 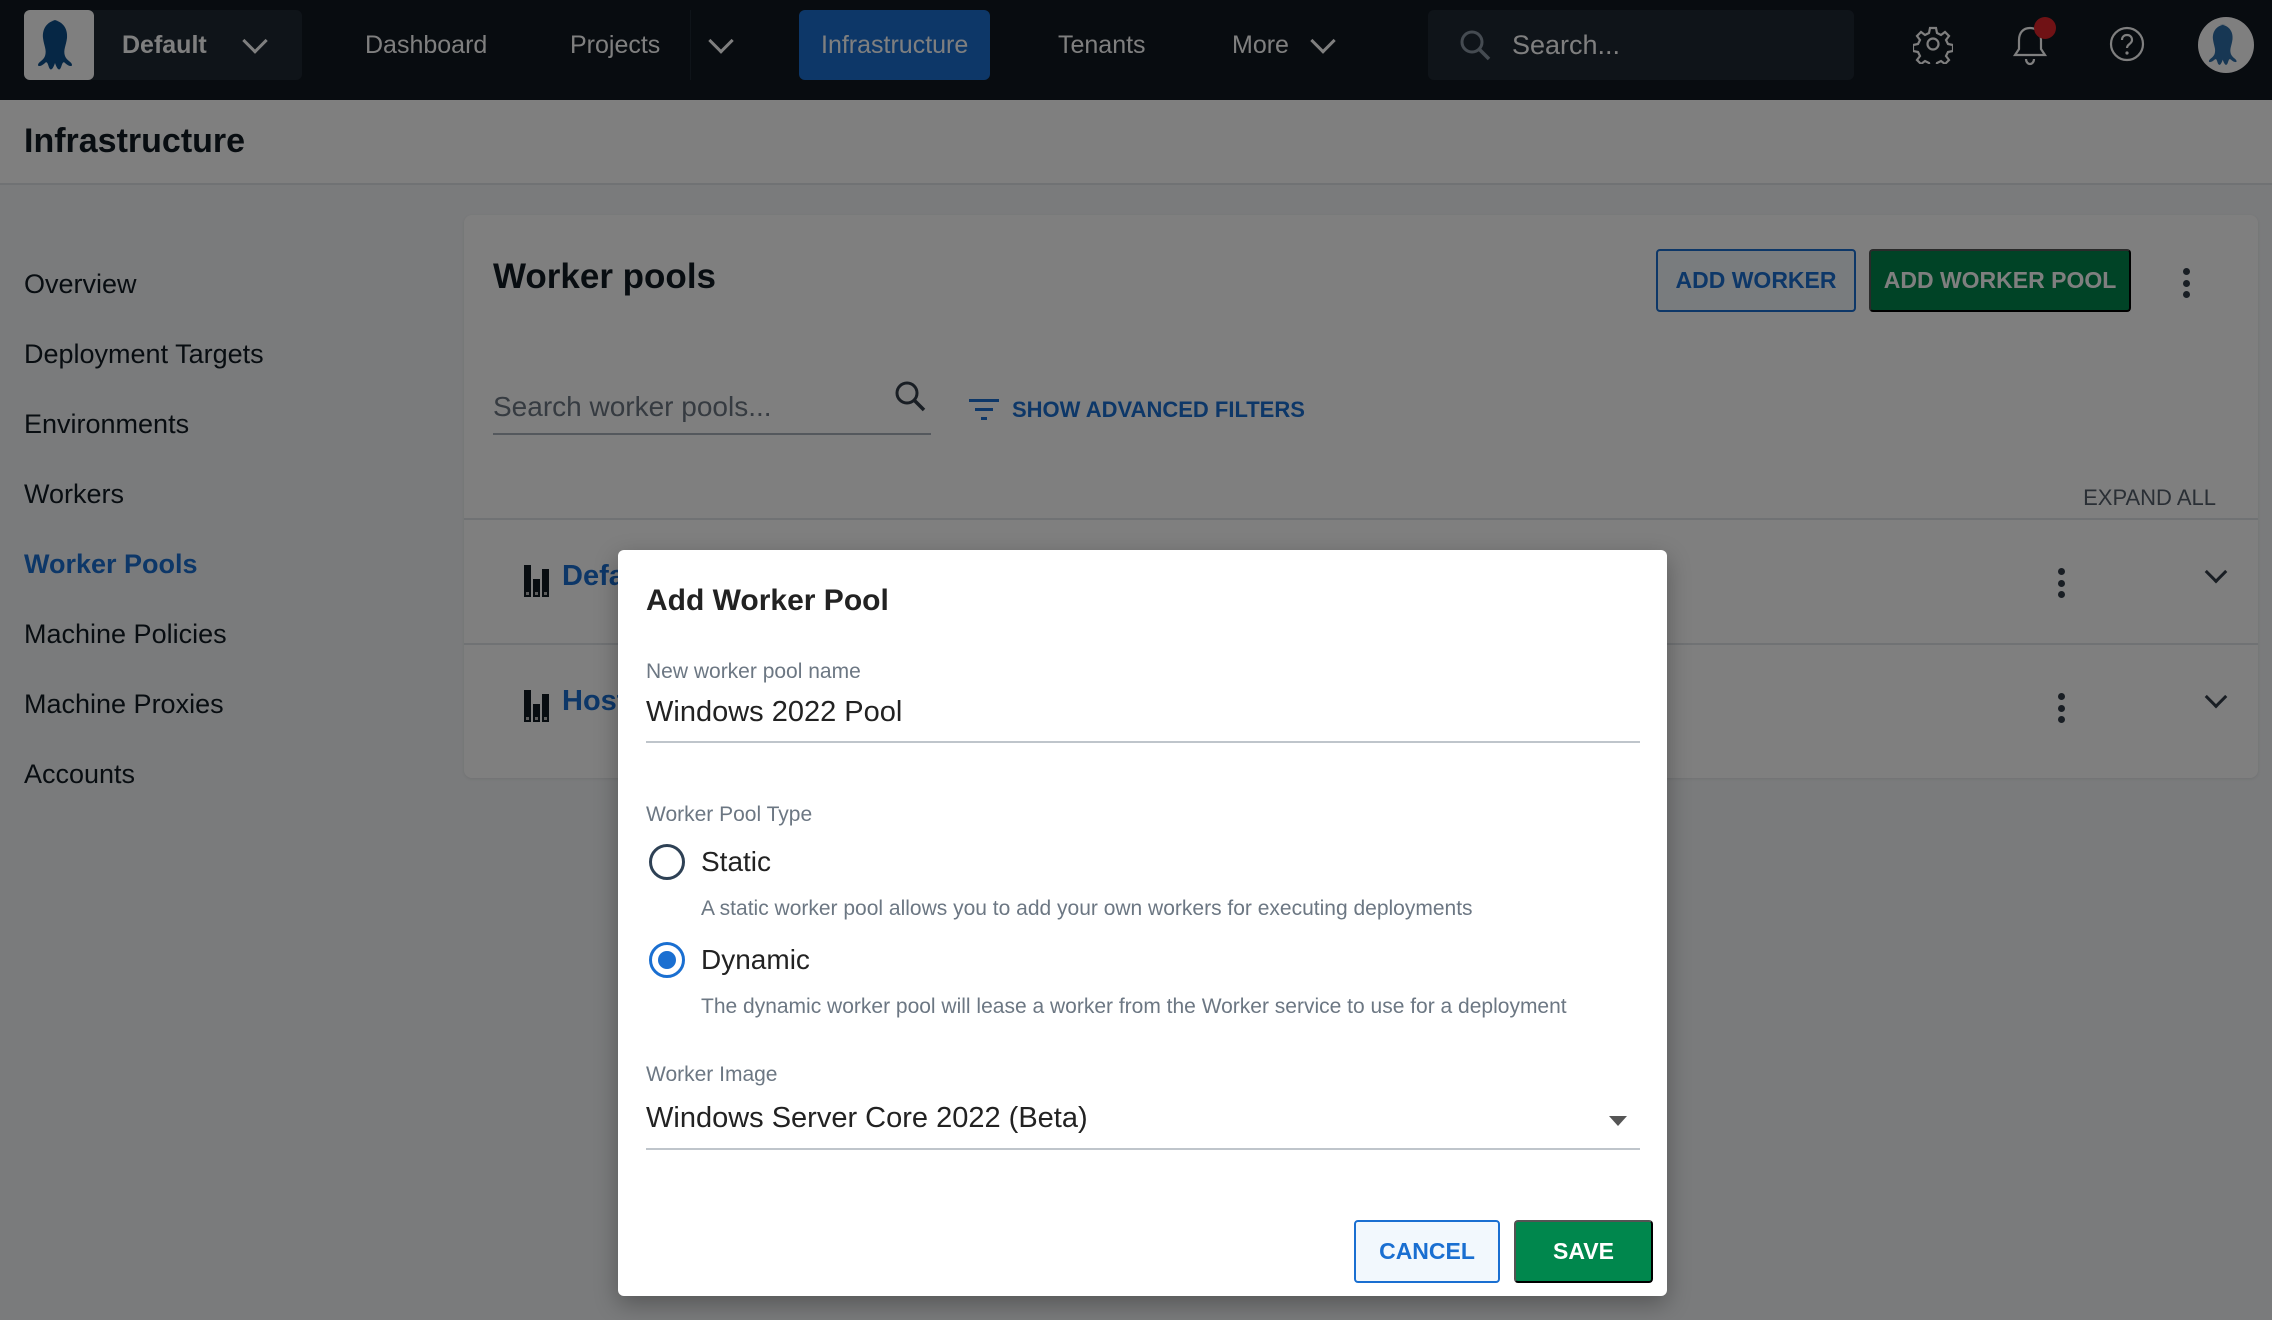 I want to click on pool-name-label: New worker pool name, so click(x=753, y=671).